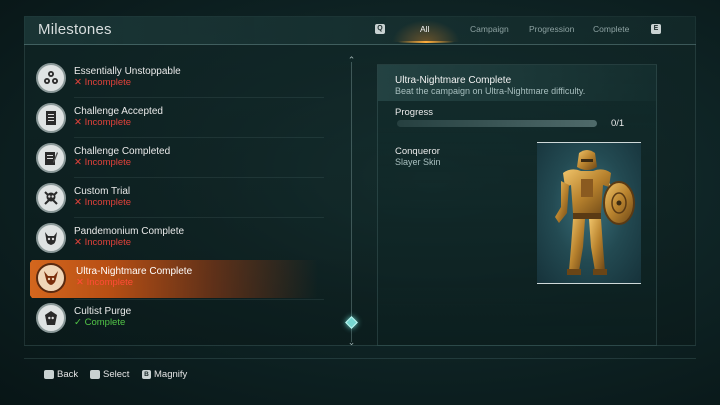  Describe the element at coordinates (380, 29) in the screenshot. I see `prev-tab-key: Q` at that location.